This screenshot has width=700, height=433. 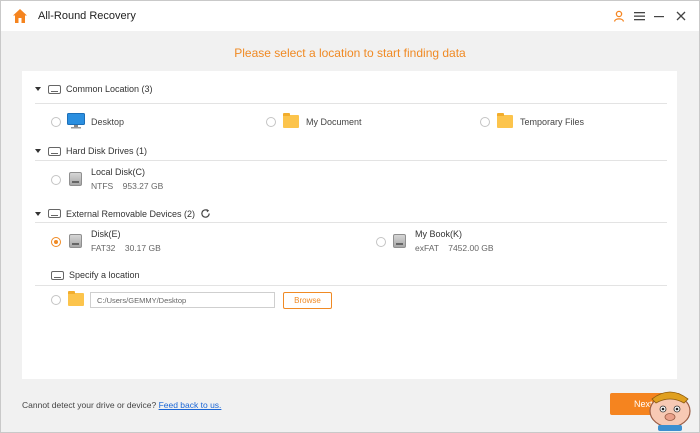 I want to click on close-button, so click(x=681, y=16).